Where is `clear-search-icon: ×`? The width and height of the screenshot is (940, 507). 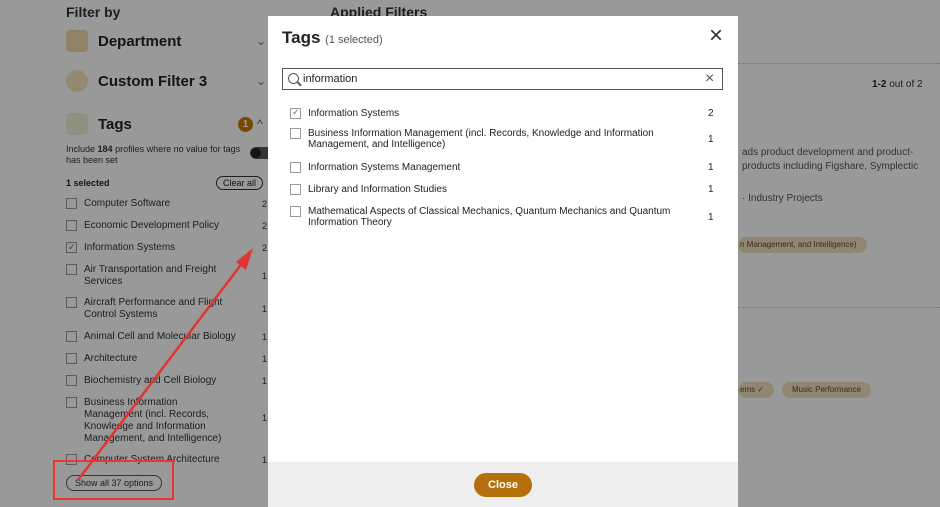
clear-search-icon: × is located at coordinates (709, 79).